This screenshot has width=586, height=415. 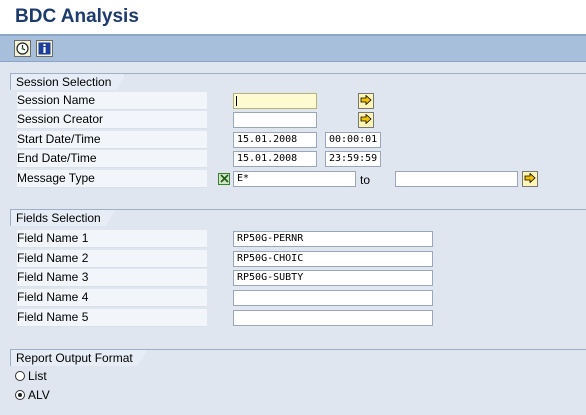 I want to click on selection-options-button, so click(x=224, y=179).